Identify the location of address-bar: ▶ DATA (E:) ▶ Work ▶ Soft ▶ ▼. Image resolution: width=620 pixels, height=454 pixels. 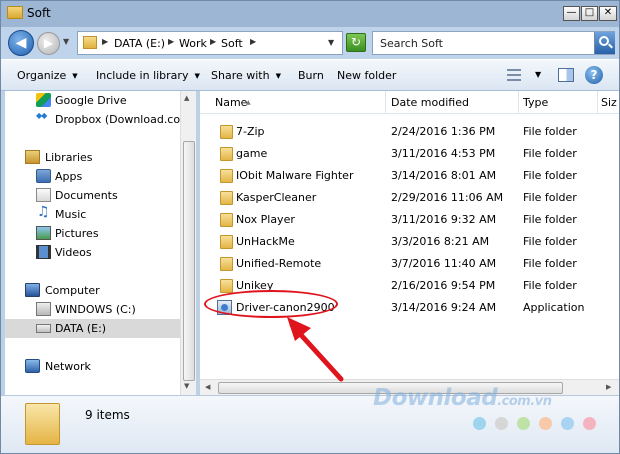
(210, 43).